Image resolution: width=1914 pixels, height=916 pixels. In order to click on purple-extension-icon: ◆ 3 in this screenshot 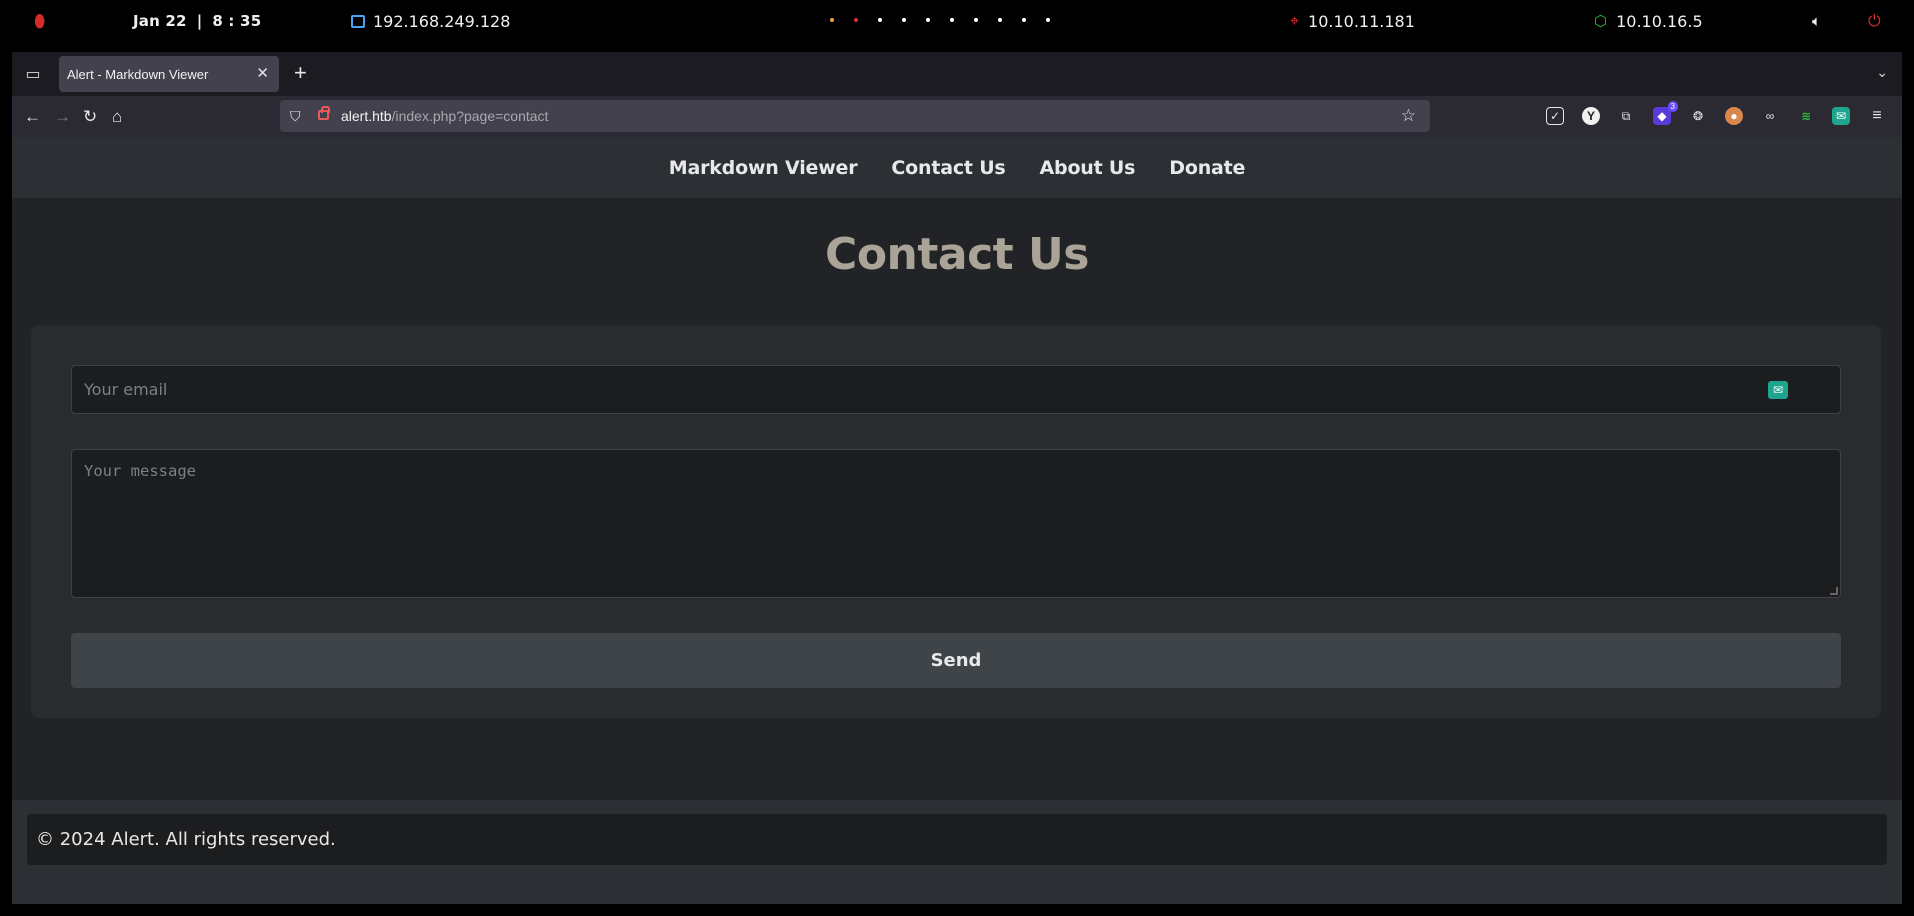, I will do `click(1665, 113)`.